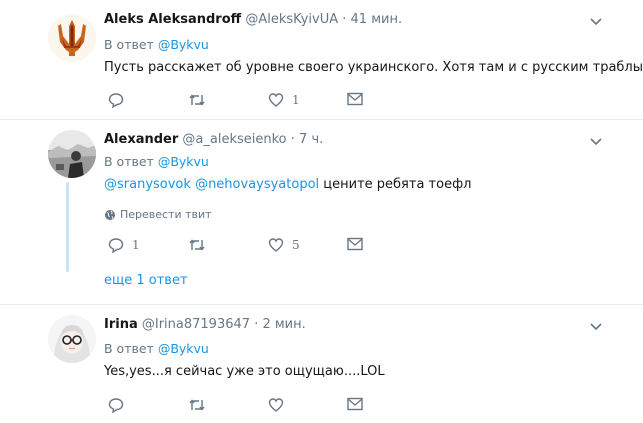  I want to click on user-handle: @AleksKyivUA, so click(291, 19).